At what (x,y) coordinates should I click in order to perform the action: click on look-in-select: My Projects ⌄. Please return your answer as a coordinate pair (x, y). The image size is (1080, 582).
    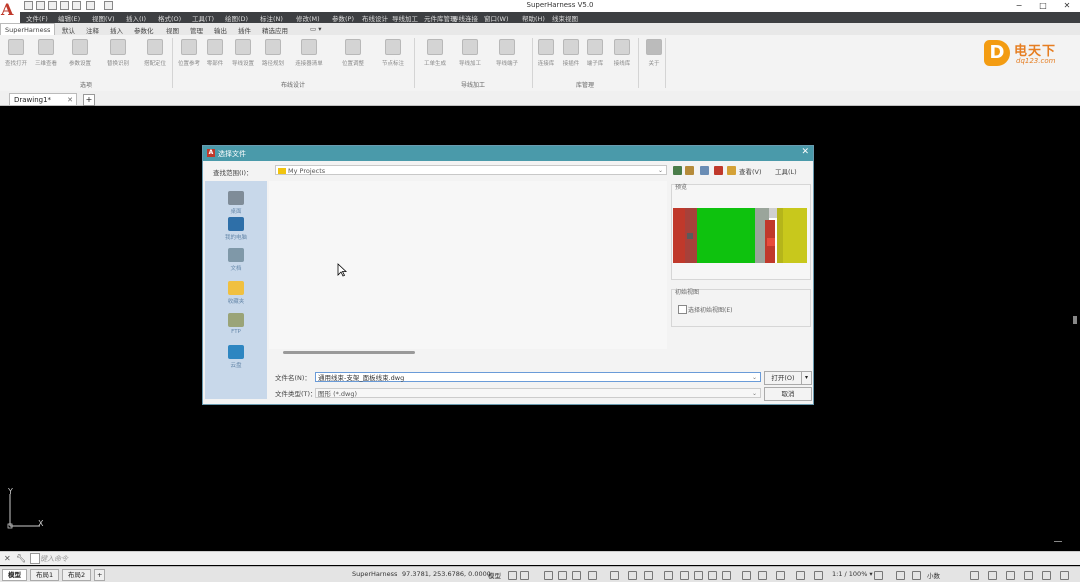
    Looking at the image, I should click on (471, 170).